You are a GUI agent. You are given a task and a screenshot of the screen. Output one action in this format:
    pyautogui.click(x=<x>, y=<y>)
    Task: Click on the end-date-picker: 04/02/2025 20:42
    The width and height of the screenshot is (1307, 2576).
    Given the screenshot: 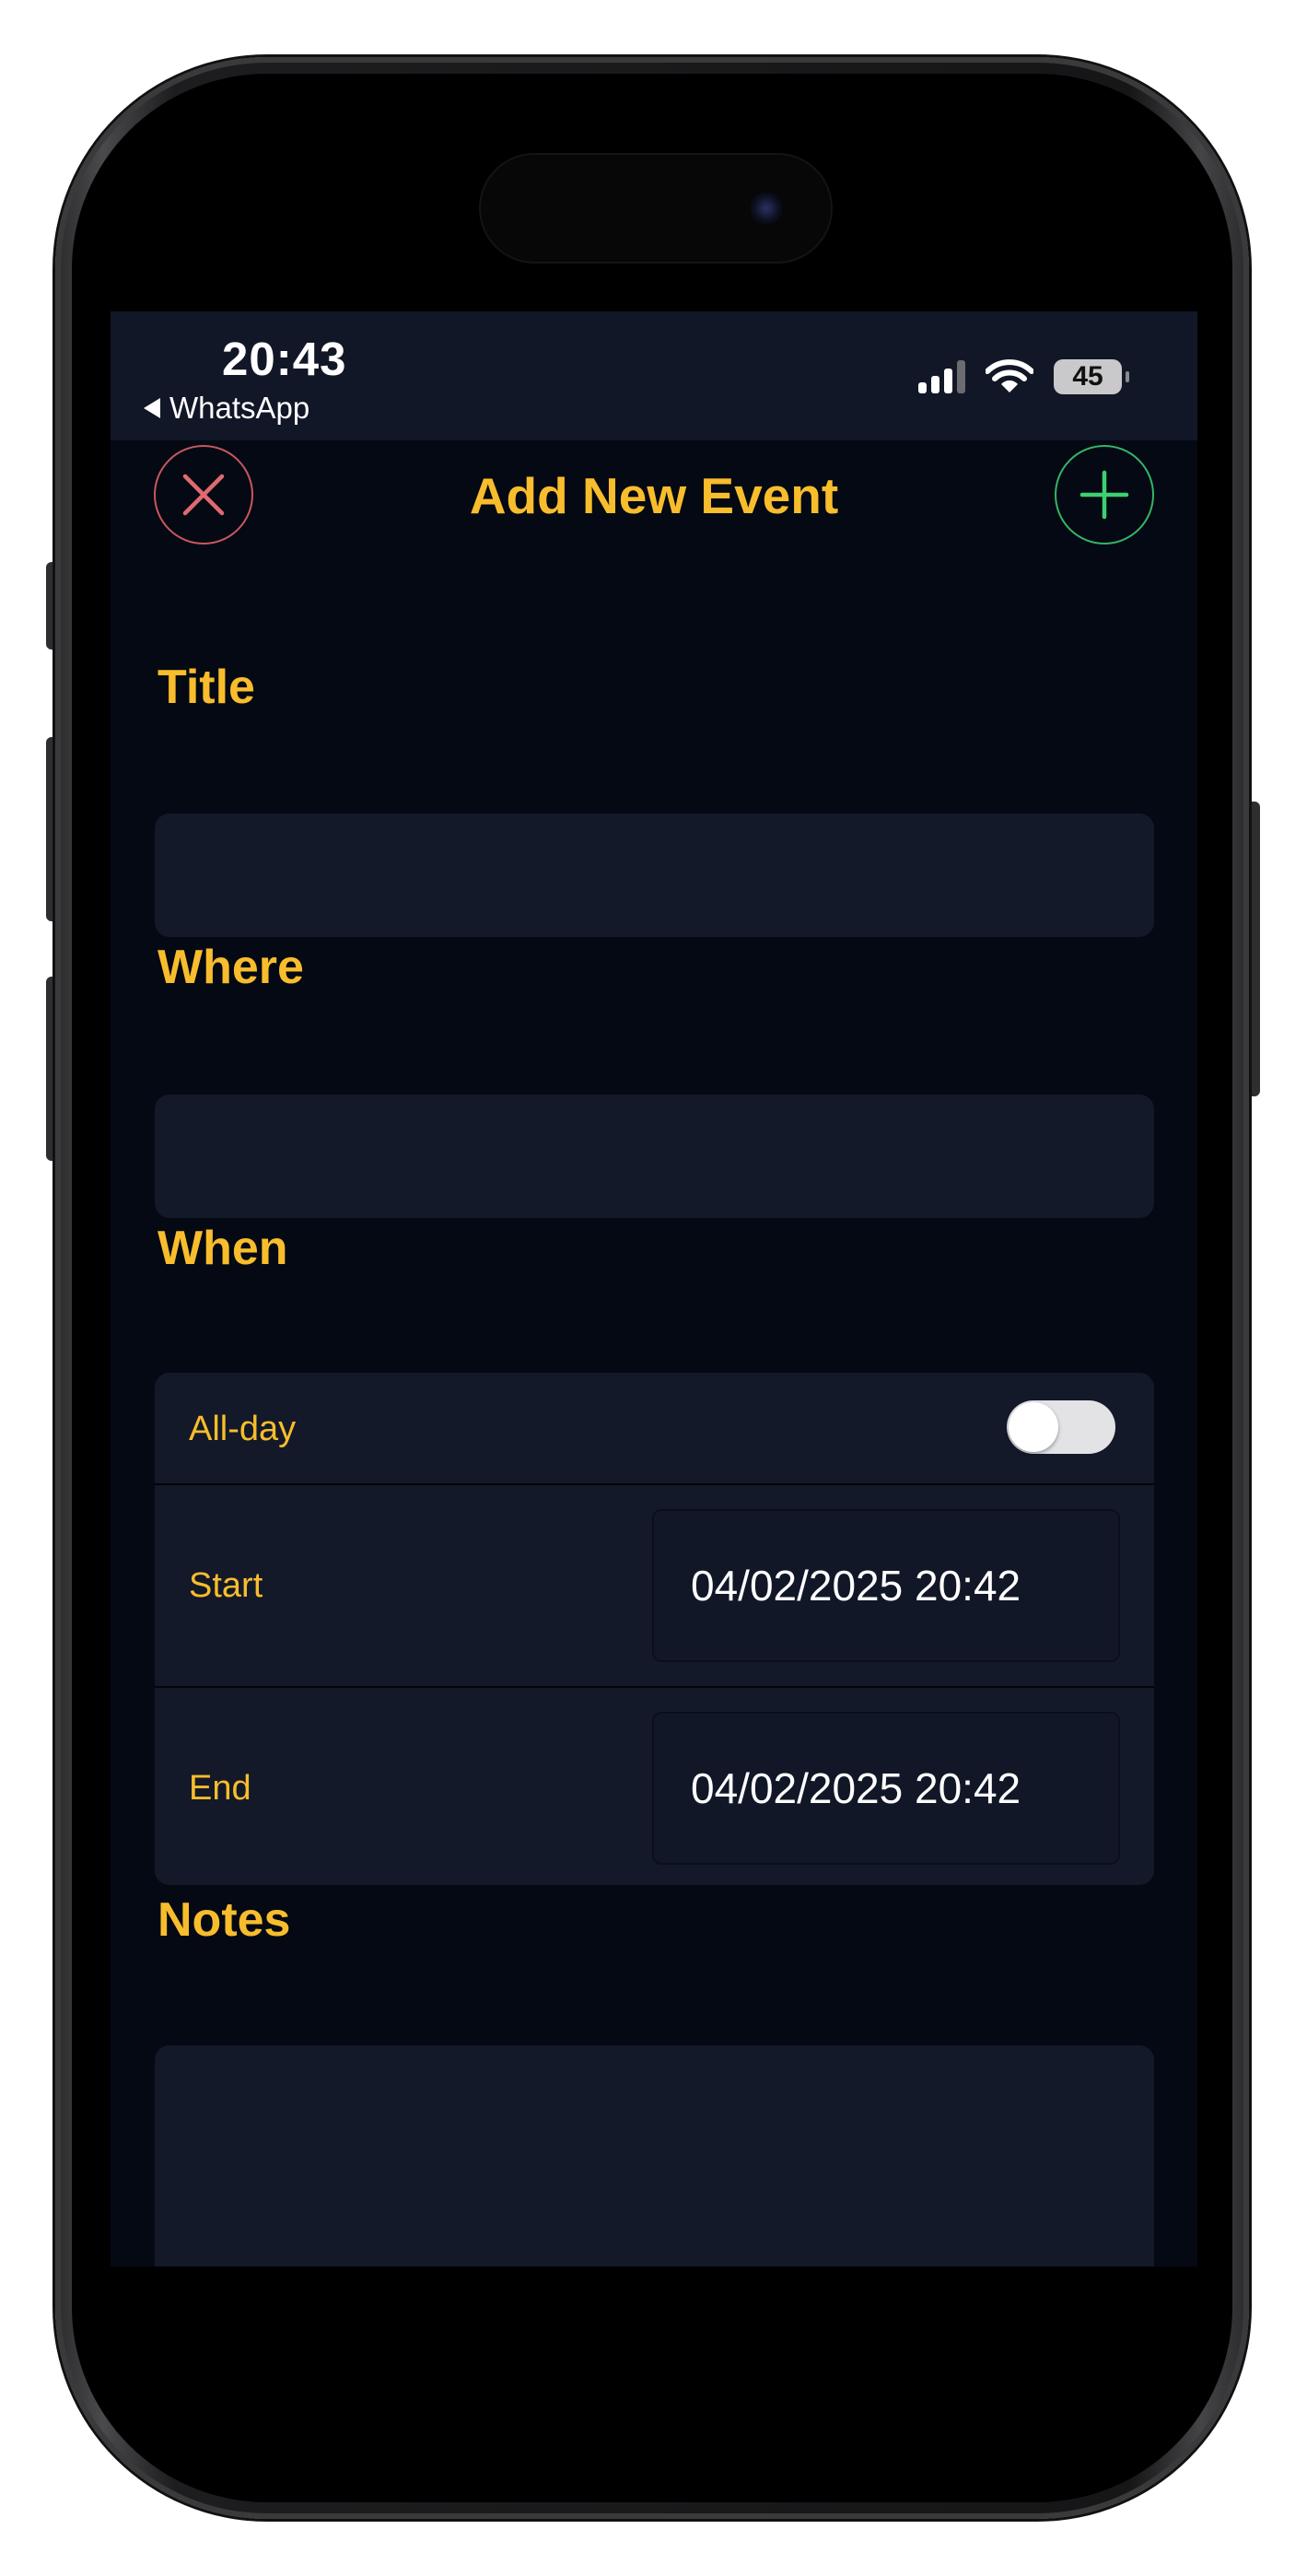 What is the action you would take?
    pyautogui.click(x=886, y=1788)
    